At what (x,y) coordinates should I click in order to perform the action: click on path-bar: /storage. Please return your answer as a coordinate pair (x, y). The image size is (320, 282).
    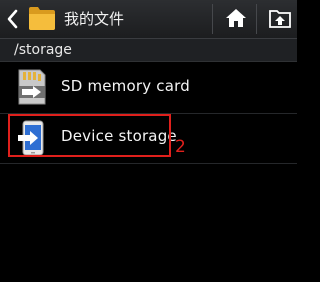
    Looking at the image, I should click on (148, 50).